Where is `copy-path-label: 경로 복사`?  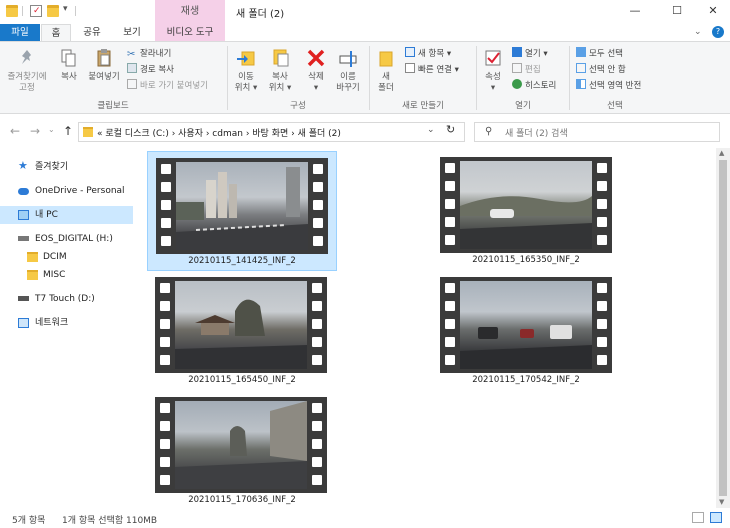 copy-path-label: 경로 복사 is located at coordinates (157, 70).